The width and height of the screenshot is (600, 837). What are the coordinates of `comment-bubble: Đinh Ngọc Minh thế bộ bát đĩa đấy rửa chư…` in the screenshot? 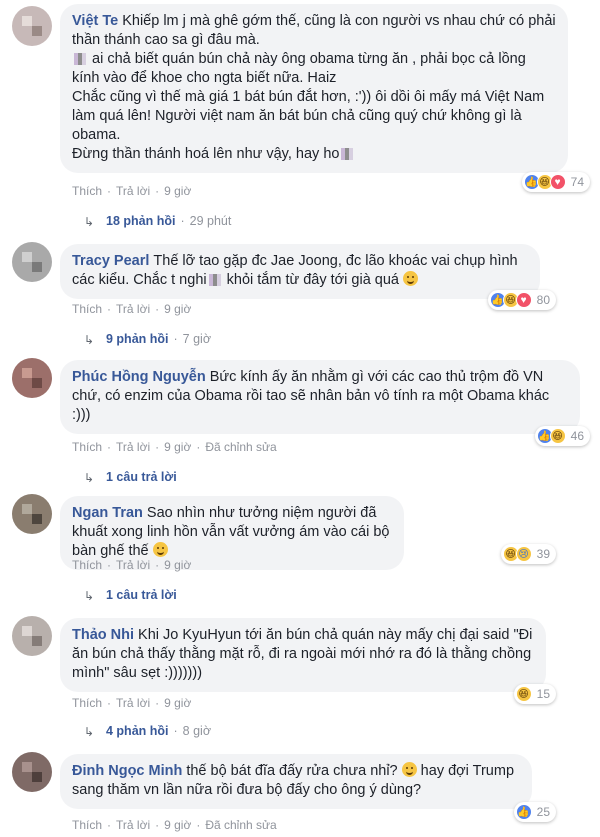 It's located at (296, 781).